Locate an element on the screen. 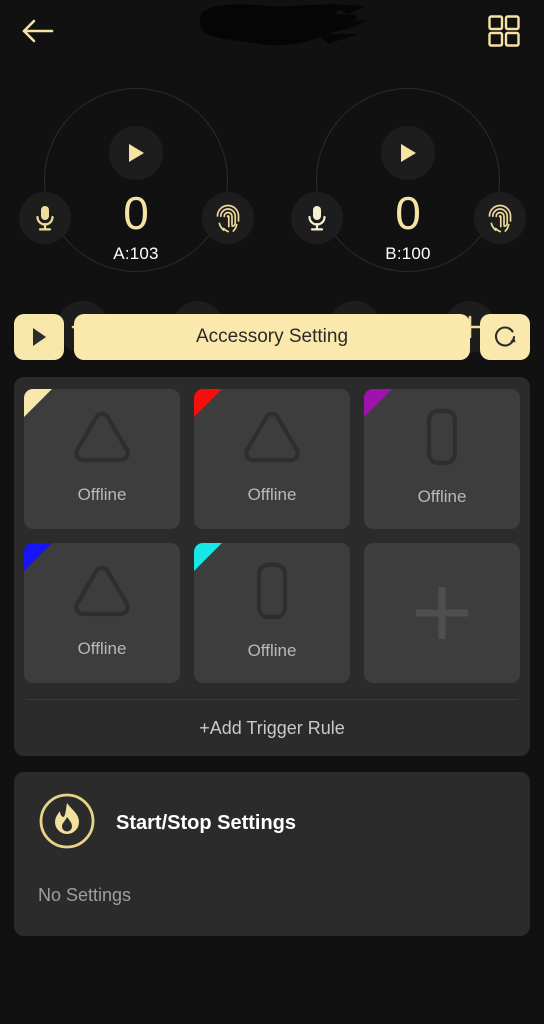 Image resolution: width=544 pixels, height=1024 pixels. dial-a-value: 0 is located at coordinates (136, 213).